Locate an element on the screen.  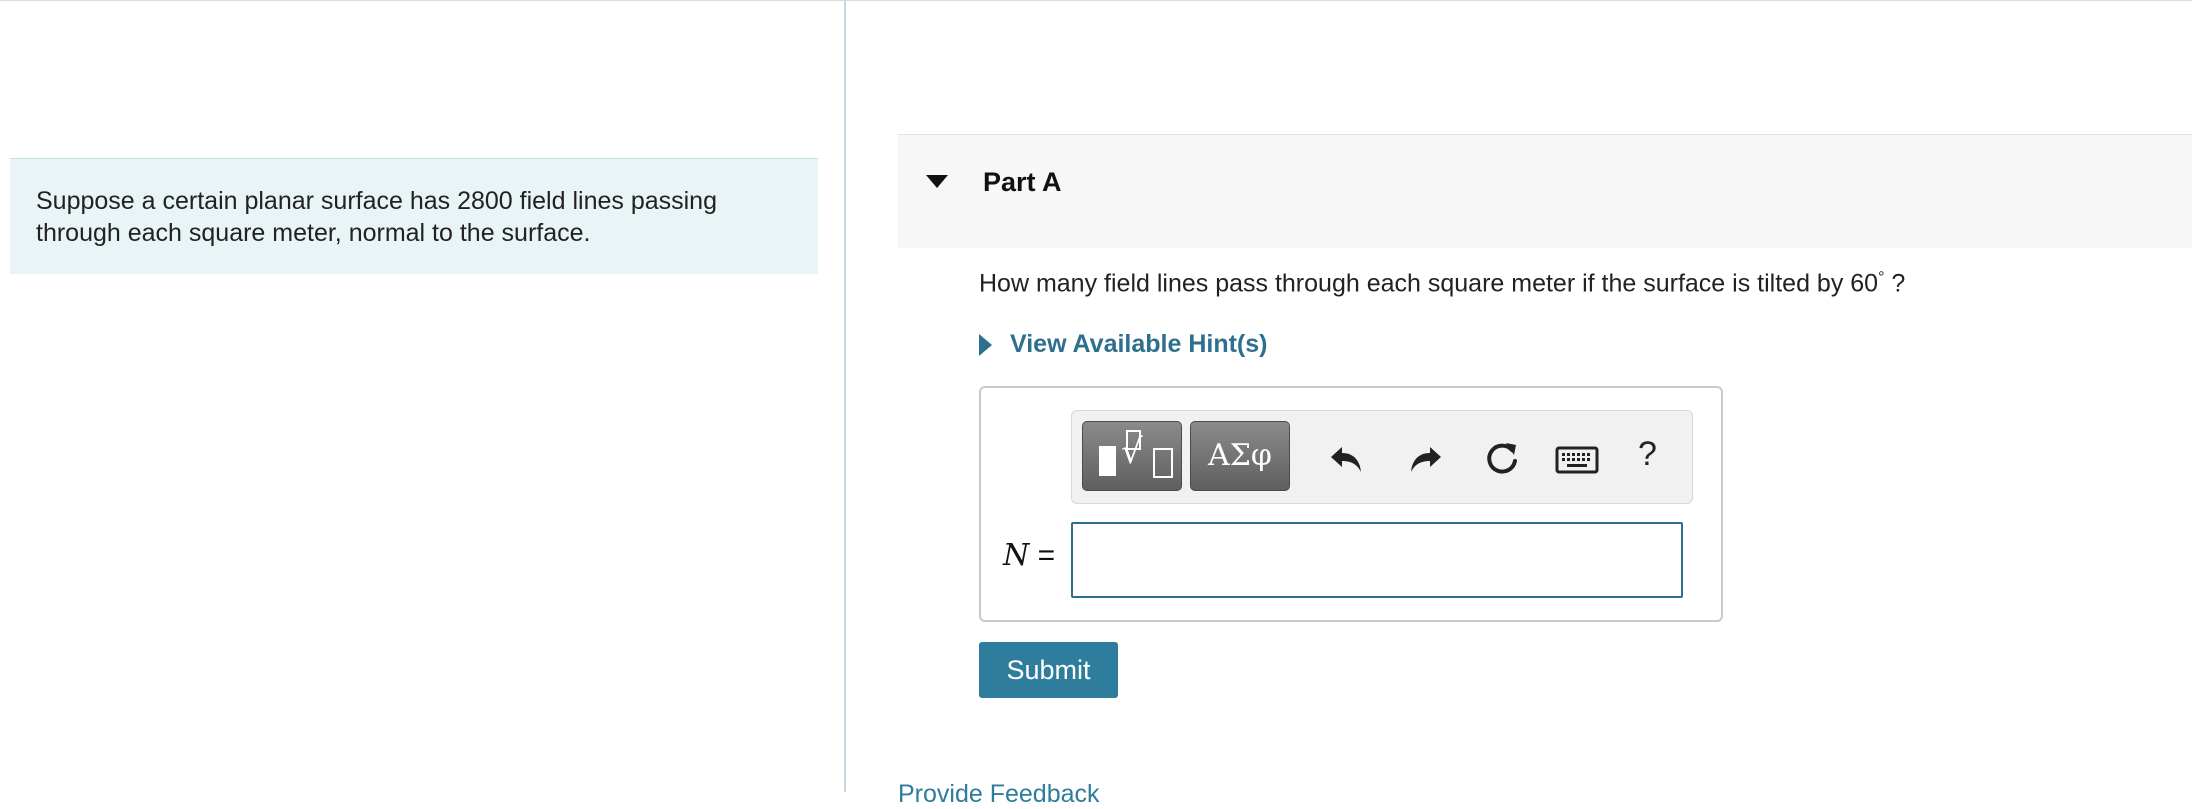
keyboard-icon is located at coordinates (1577, 459).